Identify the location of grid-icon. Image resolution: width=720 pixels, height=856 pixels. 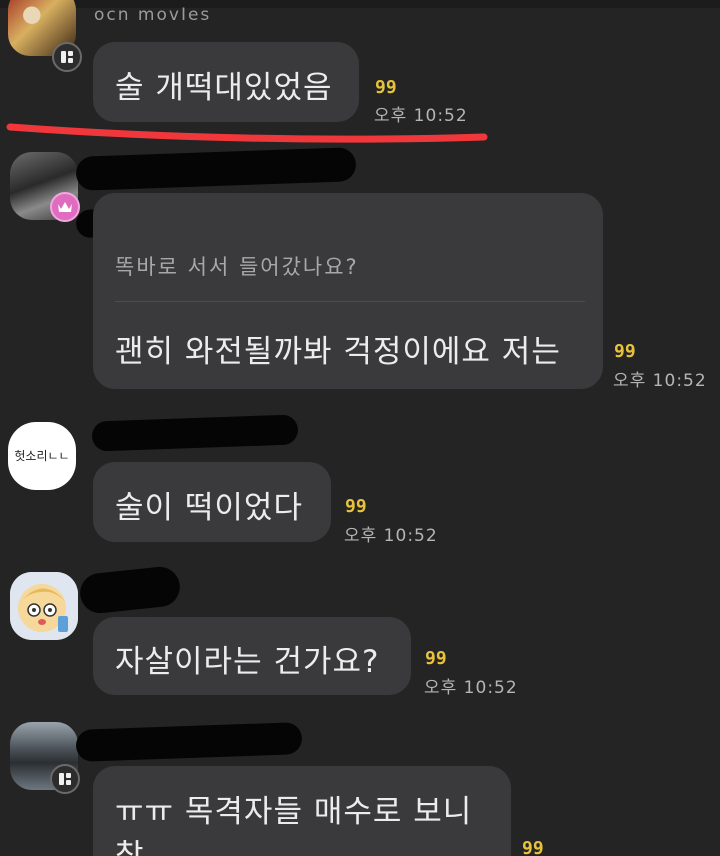
(65, 779).